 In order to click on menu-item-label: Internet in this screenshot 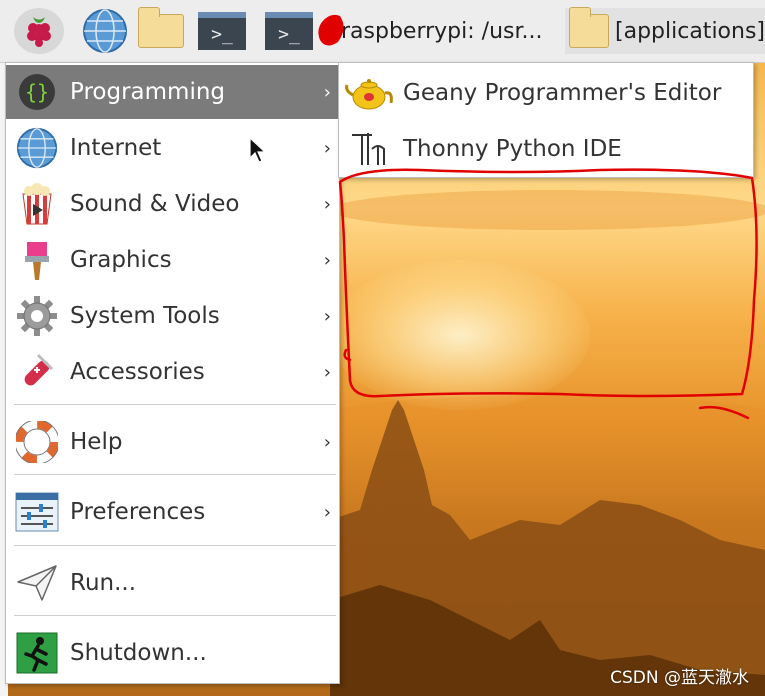, I will do `click(116, 148)`.